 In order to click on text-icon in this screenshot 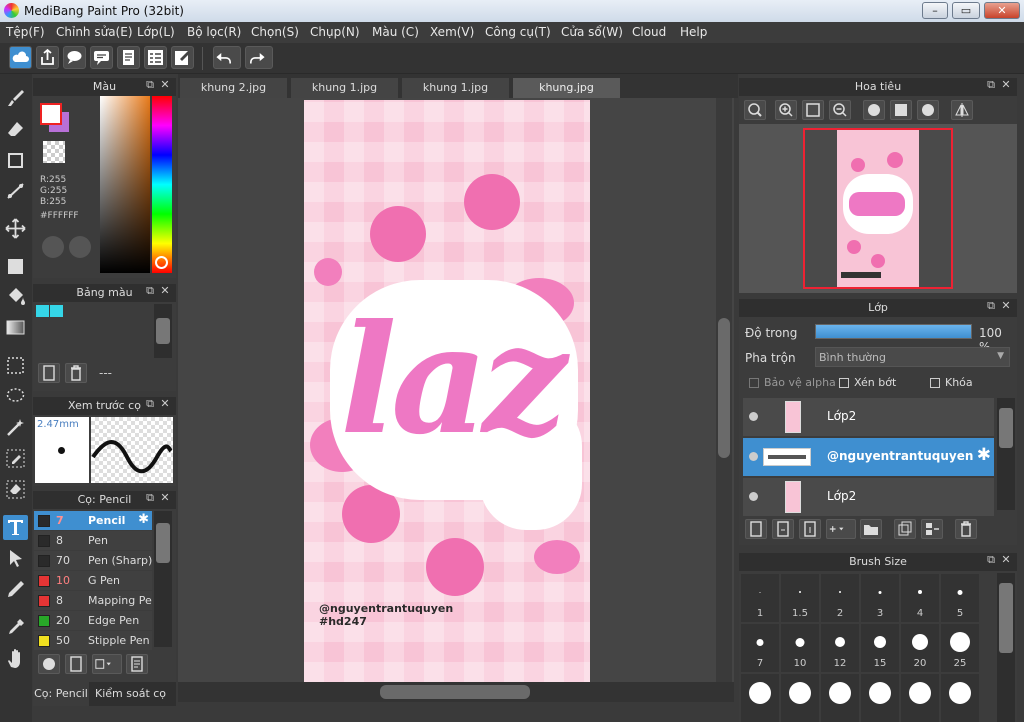, I will do `click(15, 527)`.